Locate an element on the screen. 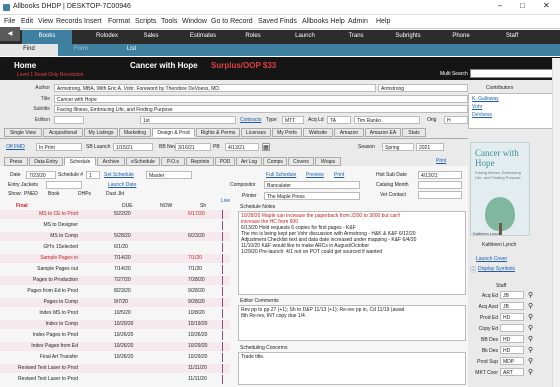  tab-archive: Archive is located at coordinates (111, 161).